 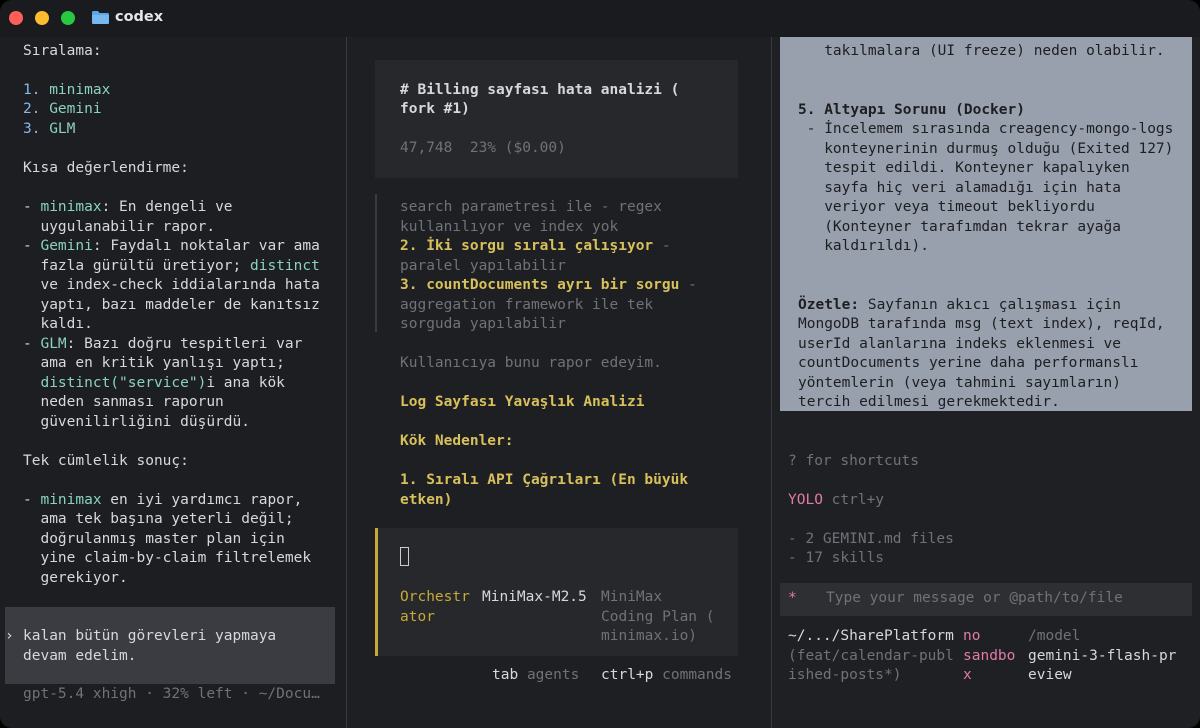 I want to click on agent-provider: Coding Plan (, so click(x=658, y=617).